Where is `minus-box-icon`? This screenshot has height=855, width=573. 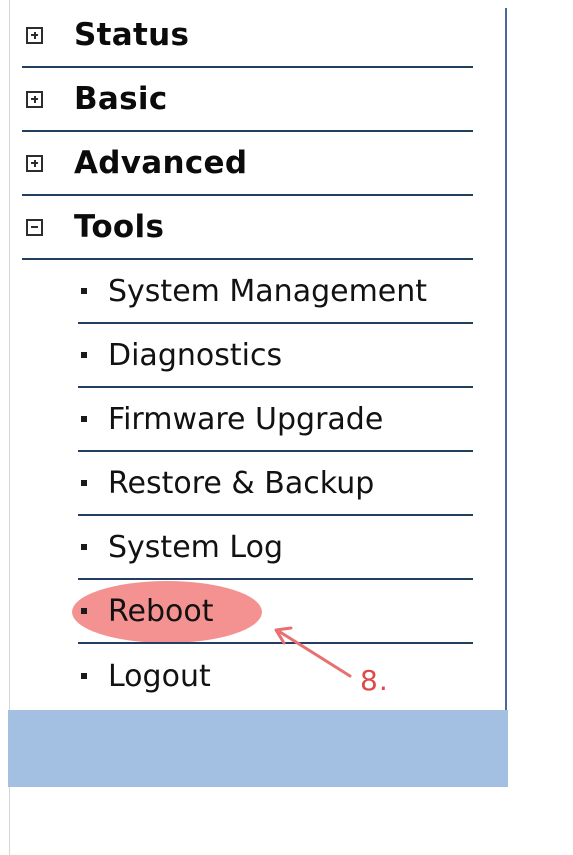 minus-box-icon is located at coordinates (34, 227).